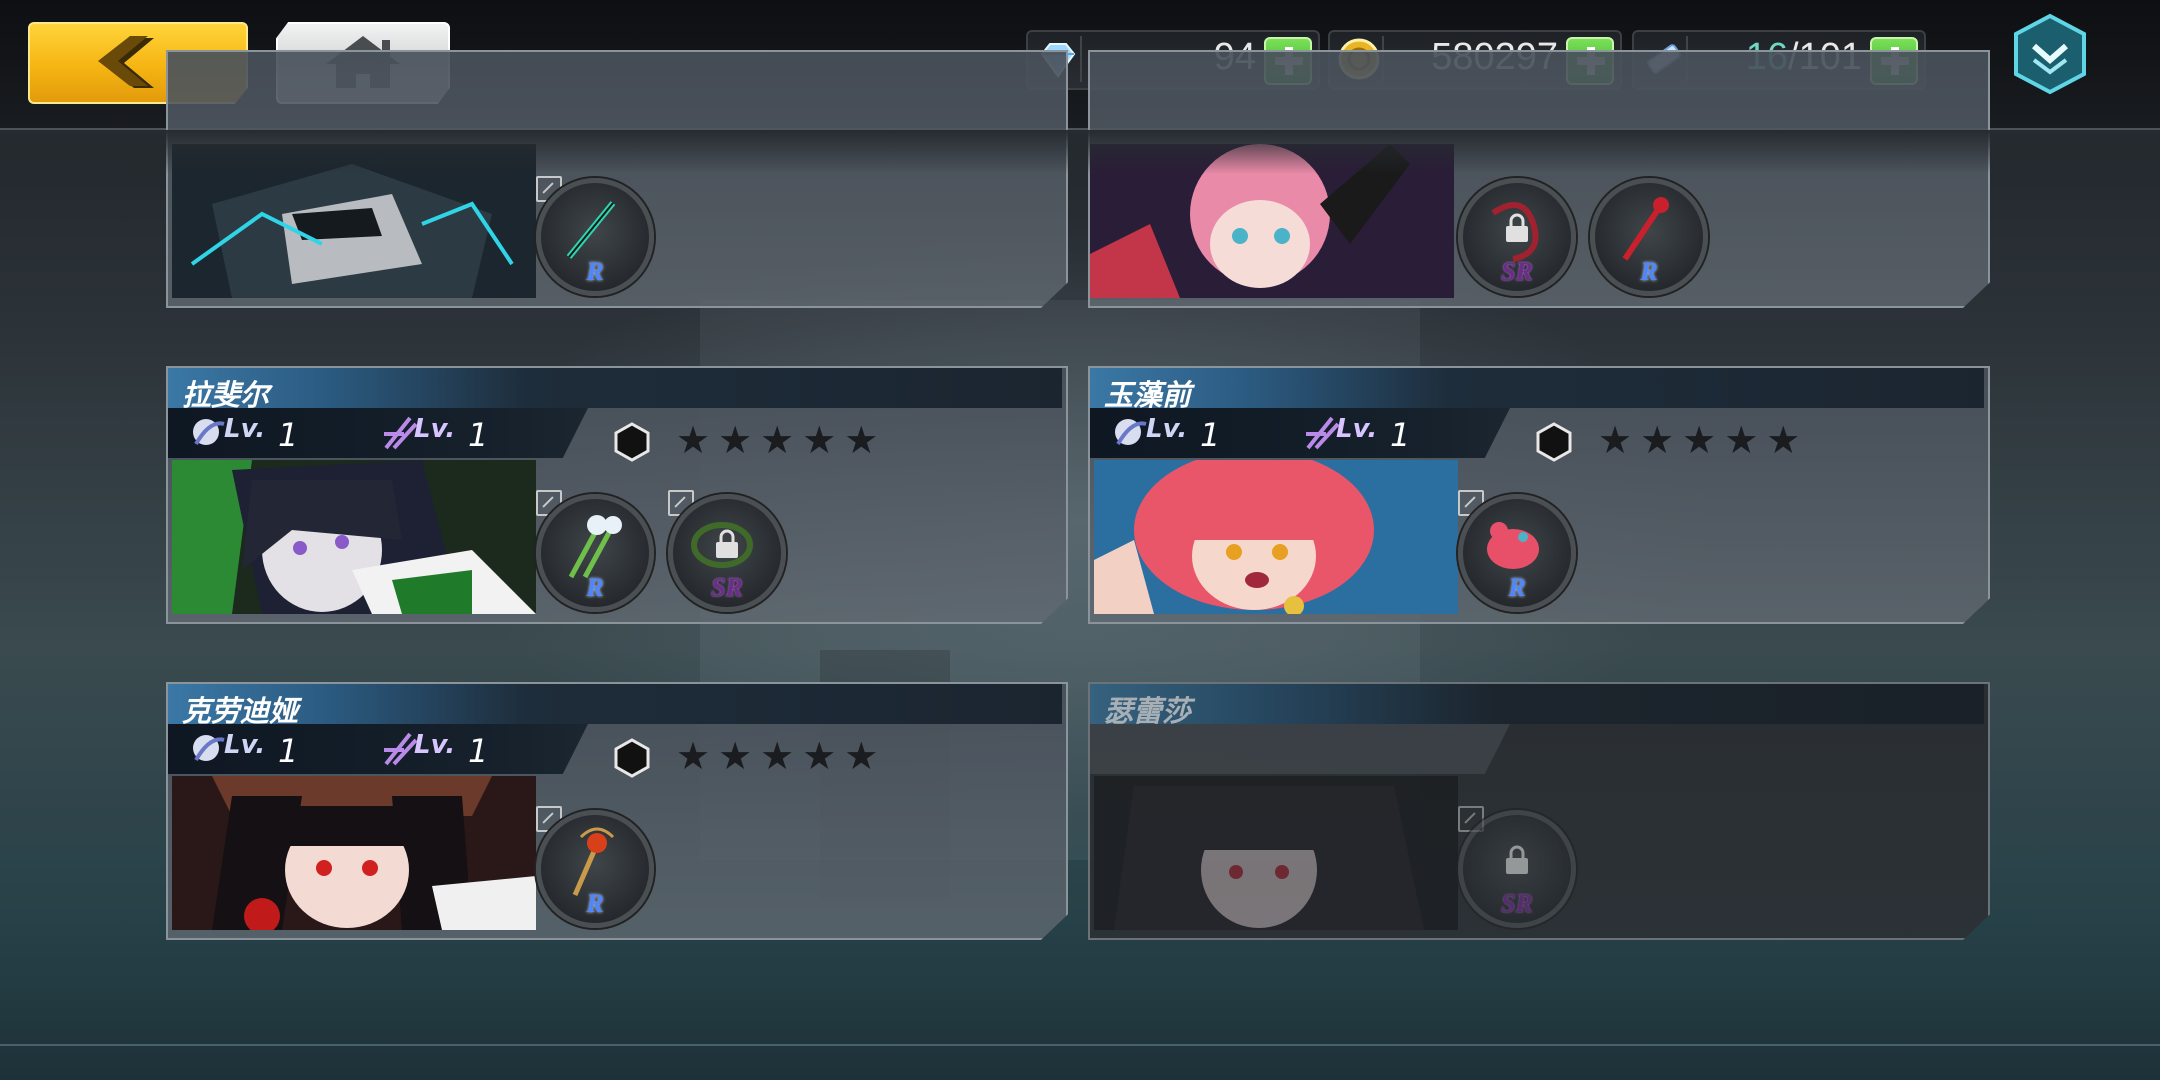 The height and width of the screenshot is (1080, 2160). I want to click on chevron-down-icon, so click(2050, 54).